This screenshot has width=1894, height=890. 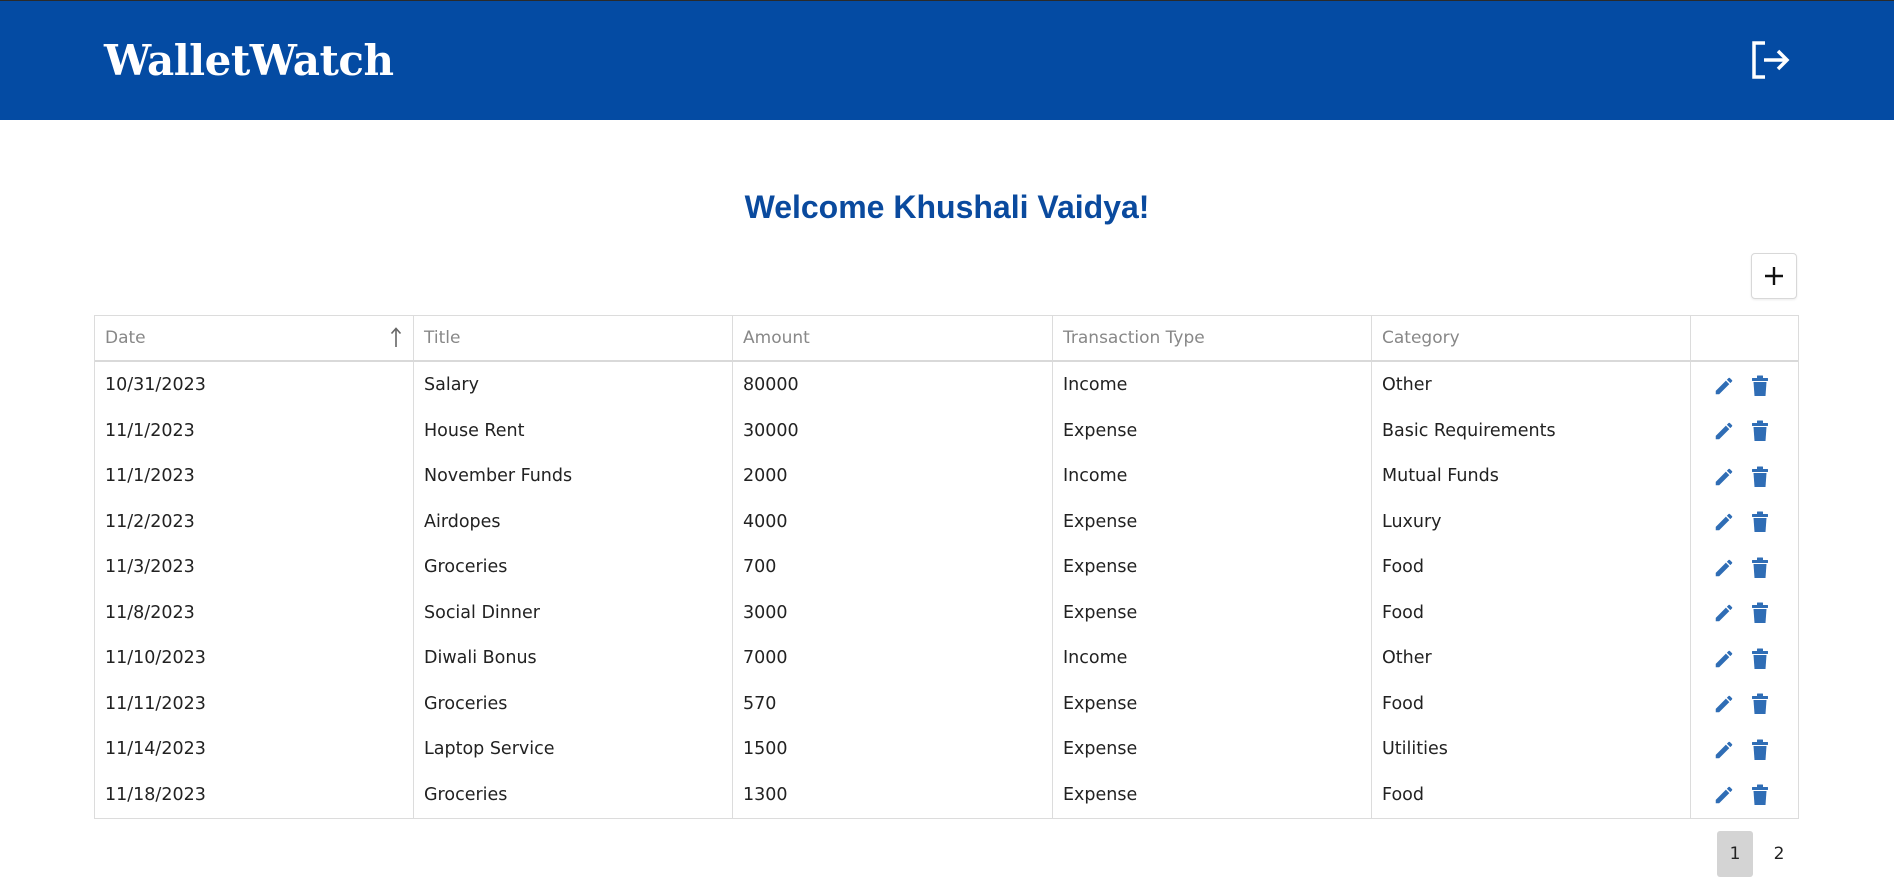 What do you see at coordinates (1735, 854) in the screenshot?
I see `page-1-button: 1` at bounding box center [1735, 854].